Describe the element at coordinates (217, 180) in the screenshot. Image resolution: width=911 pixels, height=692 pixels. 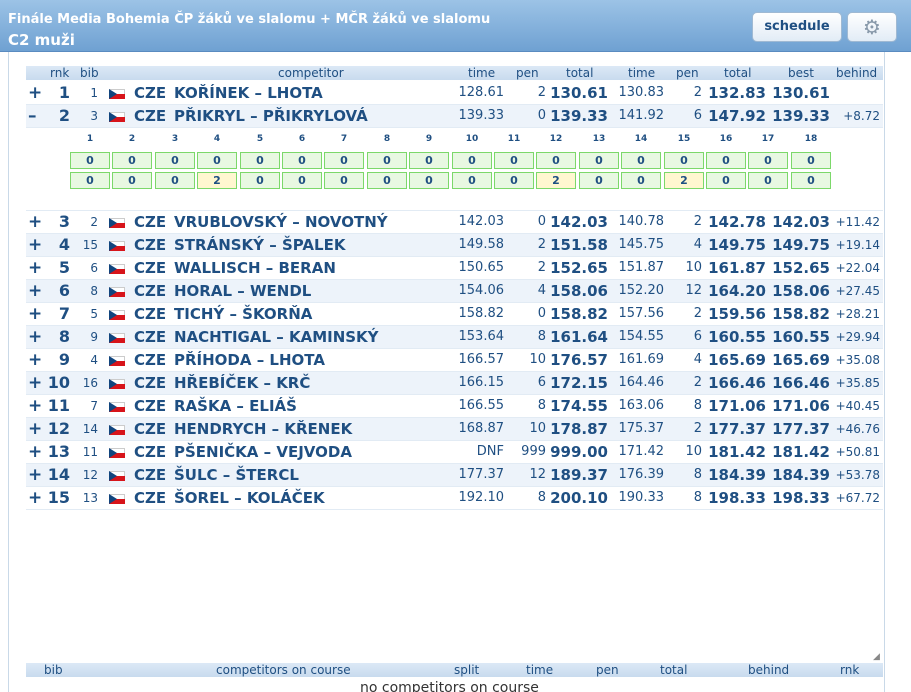
I see `gate-penalty-run2: 2` at that location.